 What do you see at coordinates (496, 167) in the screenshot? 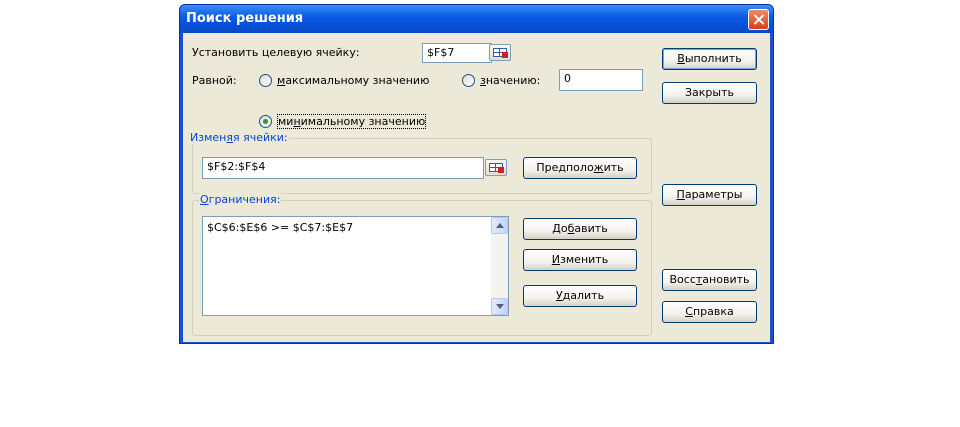
I see `changing-cells-collapse-icon` at bounding box center [496, 167].